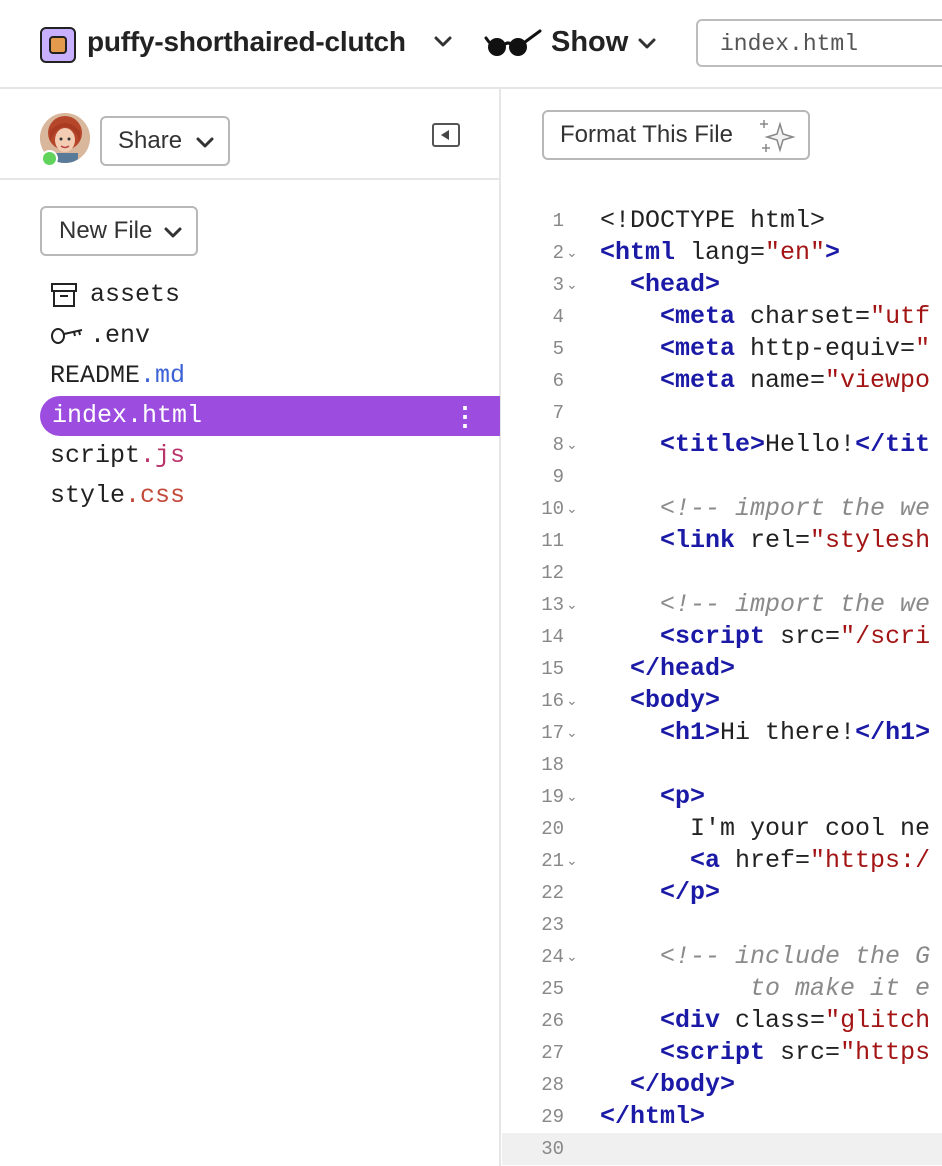  I want to click on file-item-style-css: style.css, so click(270, 496).